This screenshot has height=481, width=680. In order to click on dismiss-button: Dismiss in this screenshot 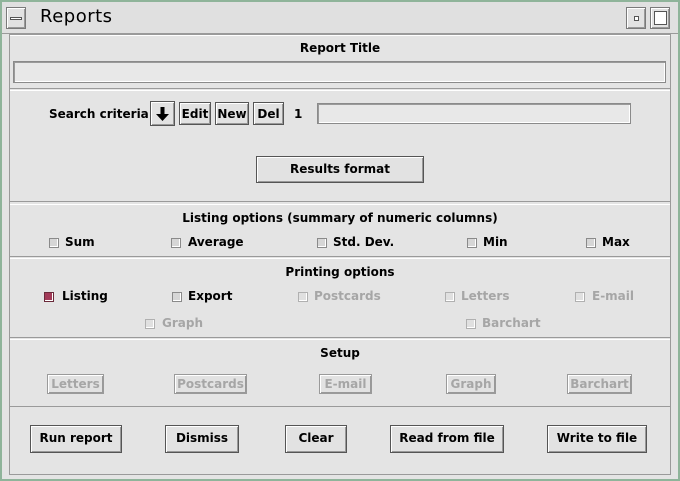, I will do `click(202, 439)`.